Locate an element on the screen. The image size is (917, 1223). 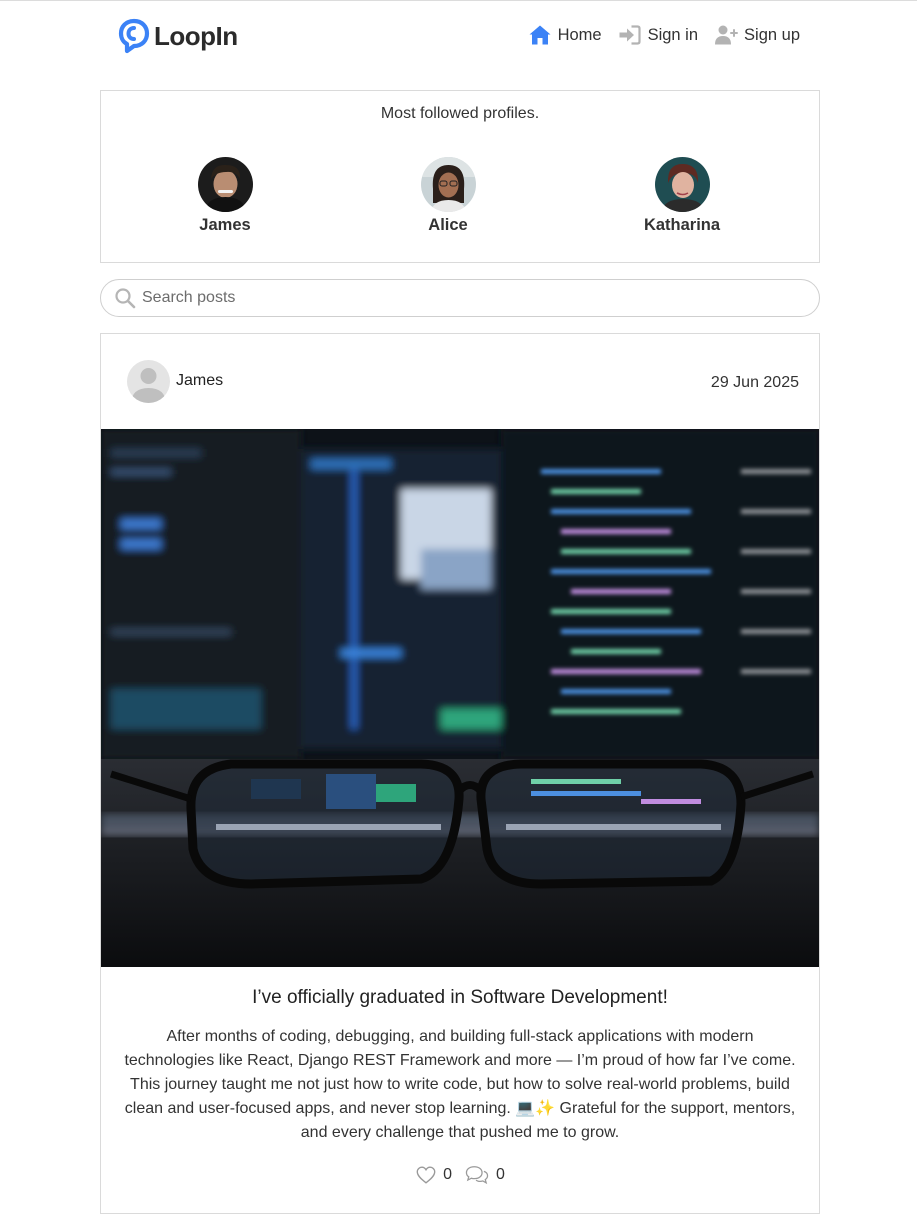
brand-name: LoopIn is located at coordinates (196, 35).